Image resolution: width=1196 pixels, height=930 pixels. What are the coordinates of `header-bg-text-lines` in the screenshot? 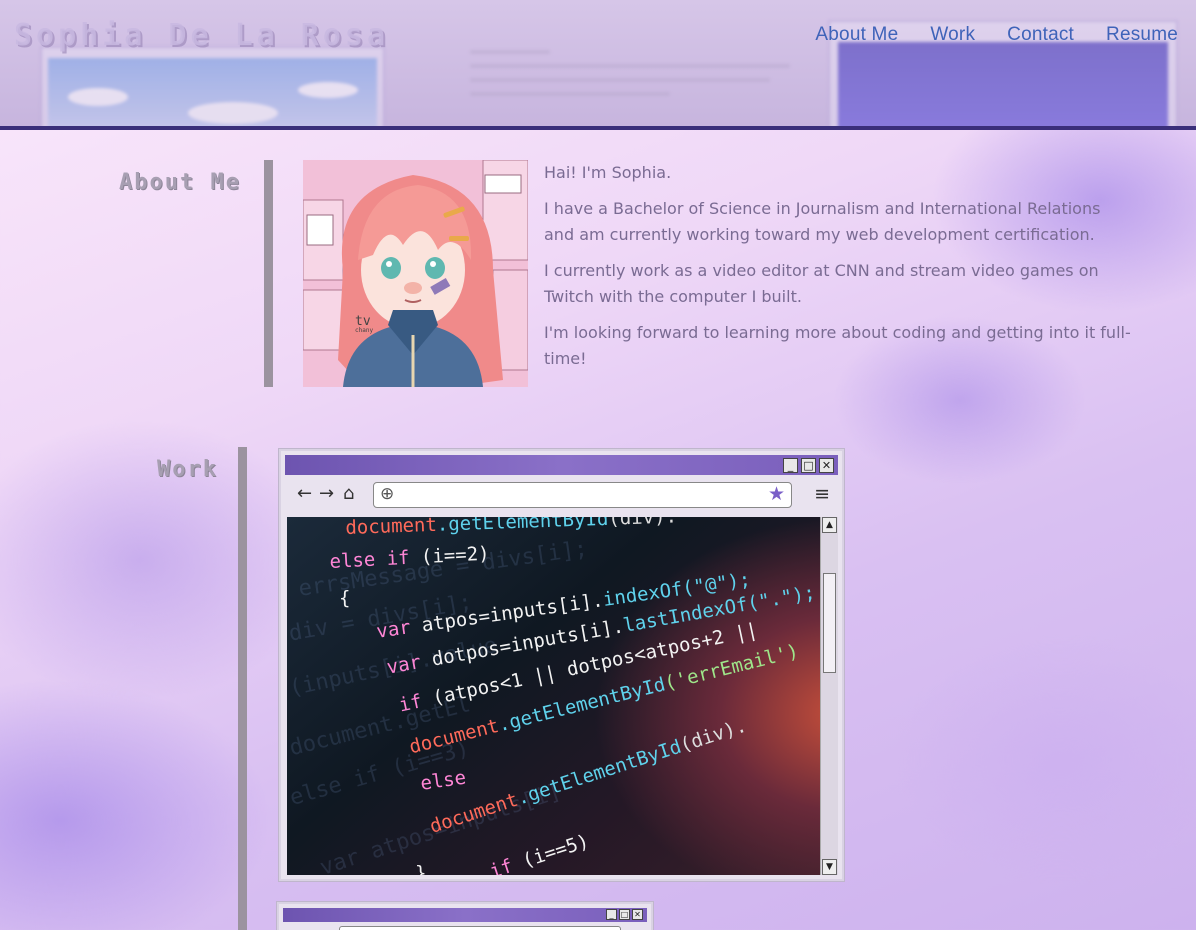 It's located at (635, 73).